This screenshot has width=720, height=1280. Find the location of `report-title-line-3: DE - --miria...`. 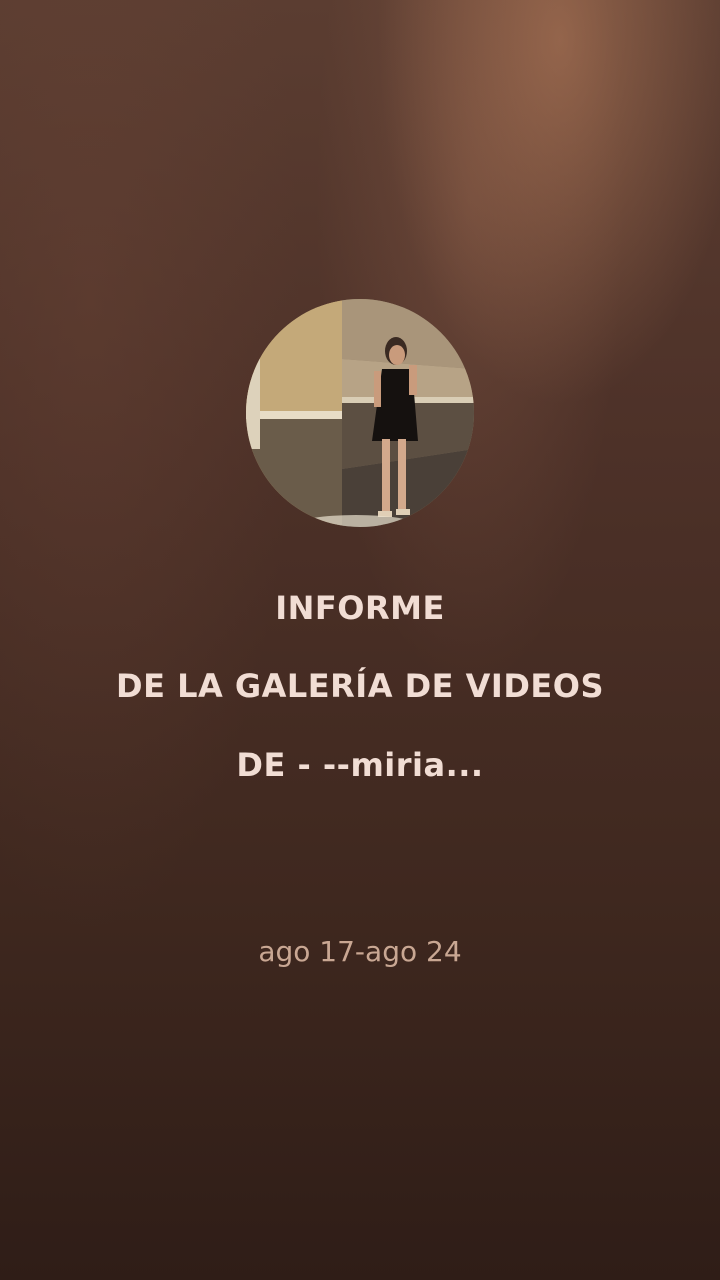

report-title-line-3: DE - --miria... is located at coordinates (360, 765).